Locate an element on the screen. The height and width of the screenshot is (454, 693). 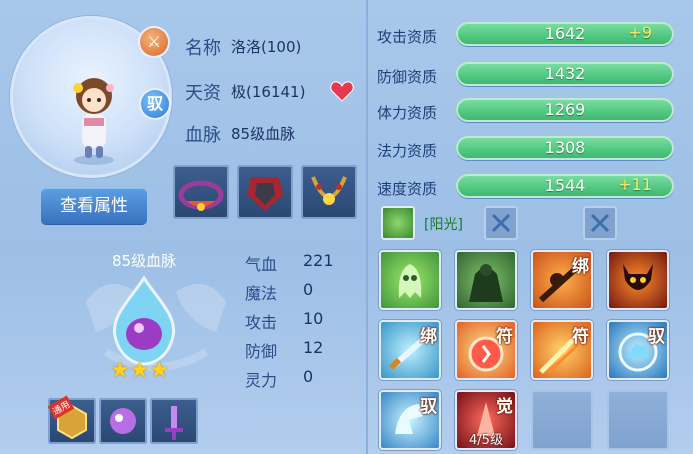
attr-label: 防御 is located at coordinates (261, 351).